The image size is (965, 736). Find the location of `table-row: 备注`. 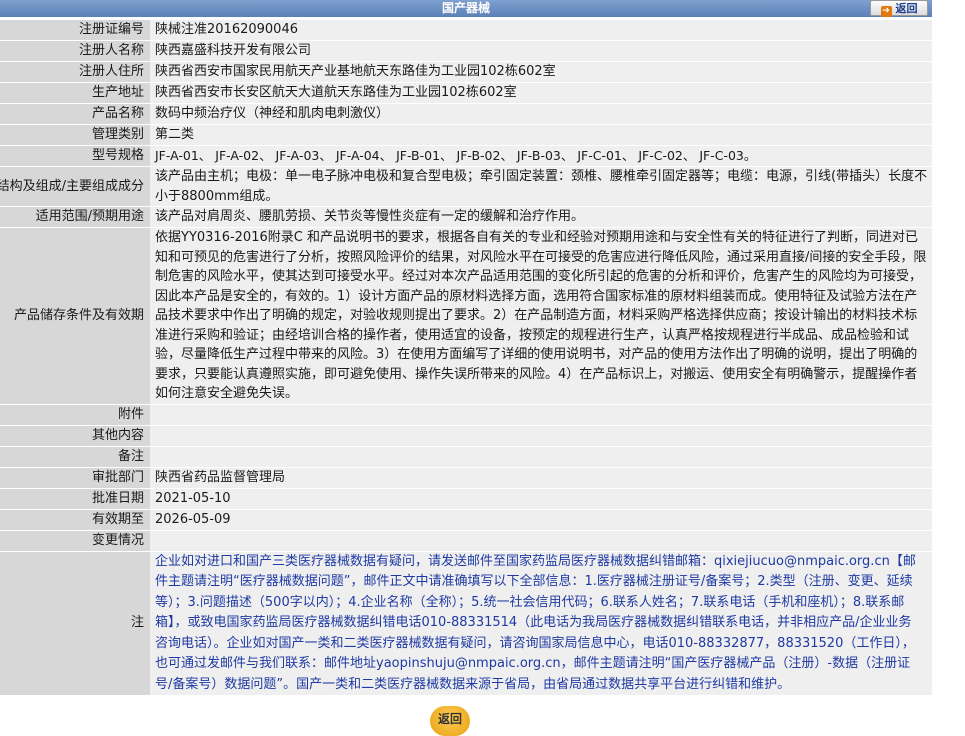

table-row: 备注 is located at coordinates (466, 456).